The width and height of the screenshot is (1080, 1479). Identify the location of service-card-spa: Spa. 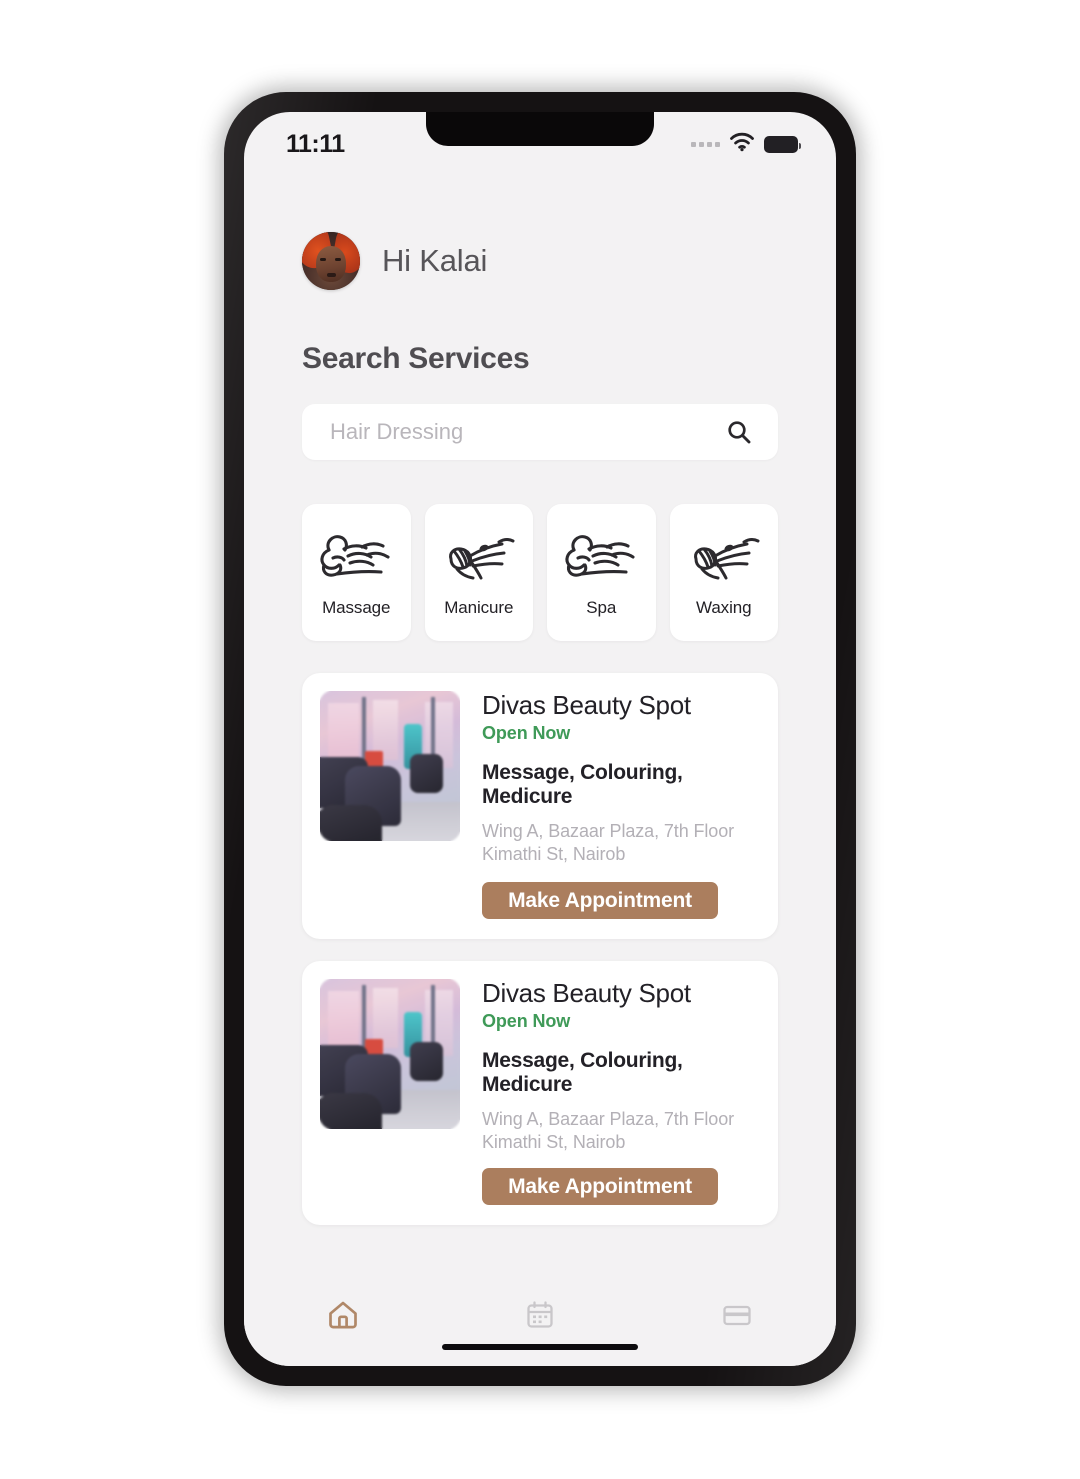
(601, 572).